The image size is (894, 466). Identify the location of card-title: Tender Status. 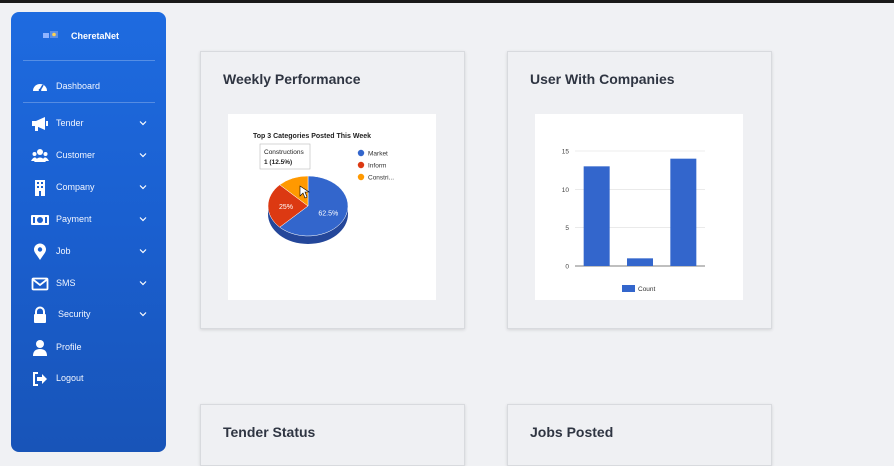
(269, 432).